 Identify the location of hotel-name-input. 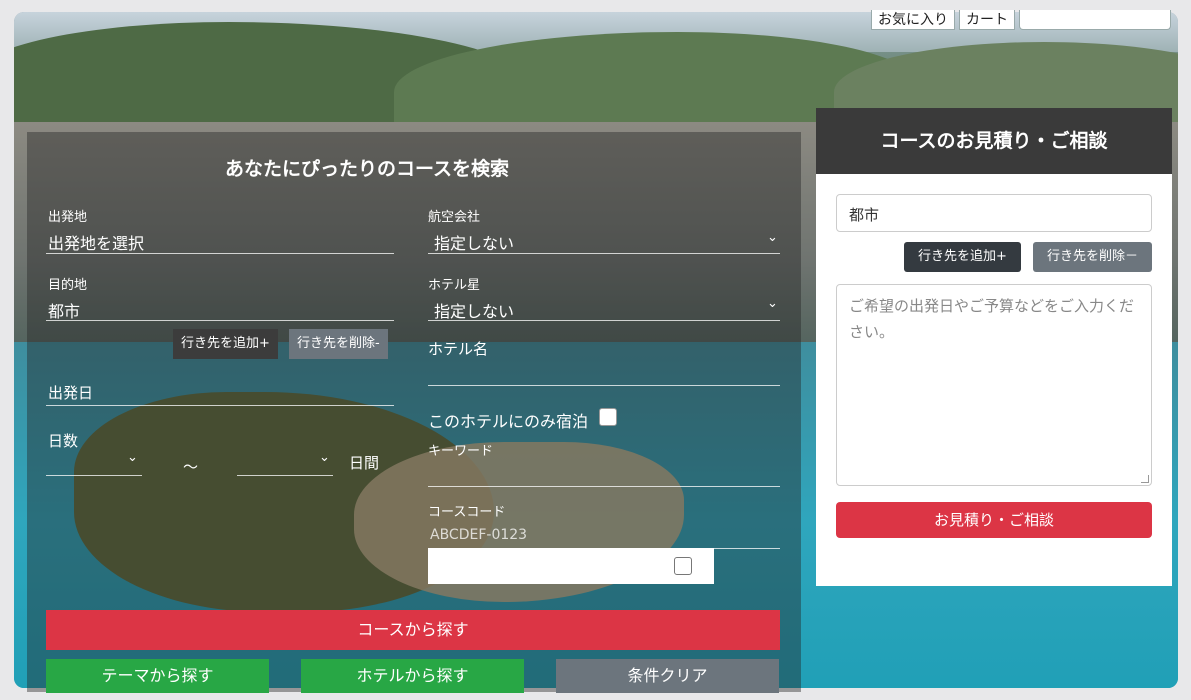
(604, 385).